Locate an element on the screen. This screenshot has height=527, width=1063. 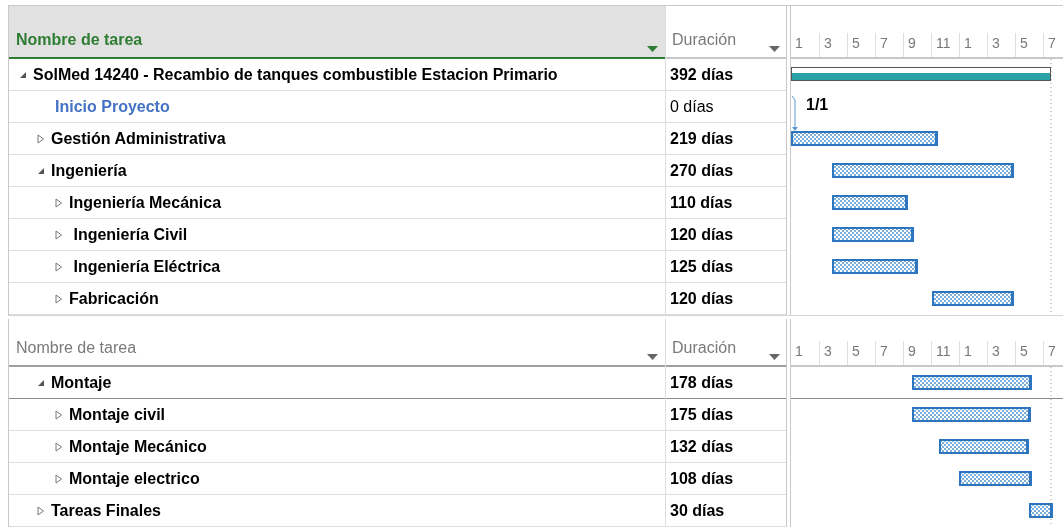
task-name: Montaje electrico is located at coordinates (134, 478).